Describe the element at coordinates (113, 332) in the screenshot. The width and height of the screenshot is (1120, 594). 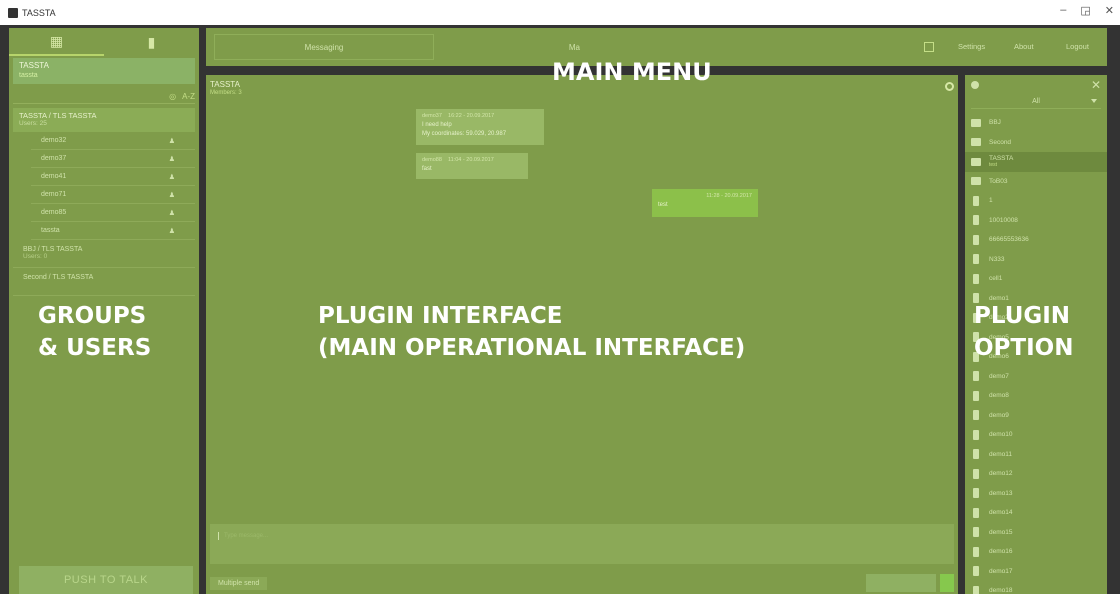
I see `groups-users-label: GROUPS & USERS` at that location.